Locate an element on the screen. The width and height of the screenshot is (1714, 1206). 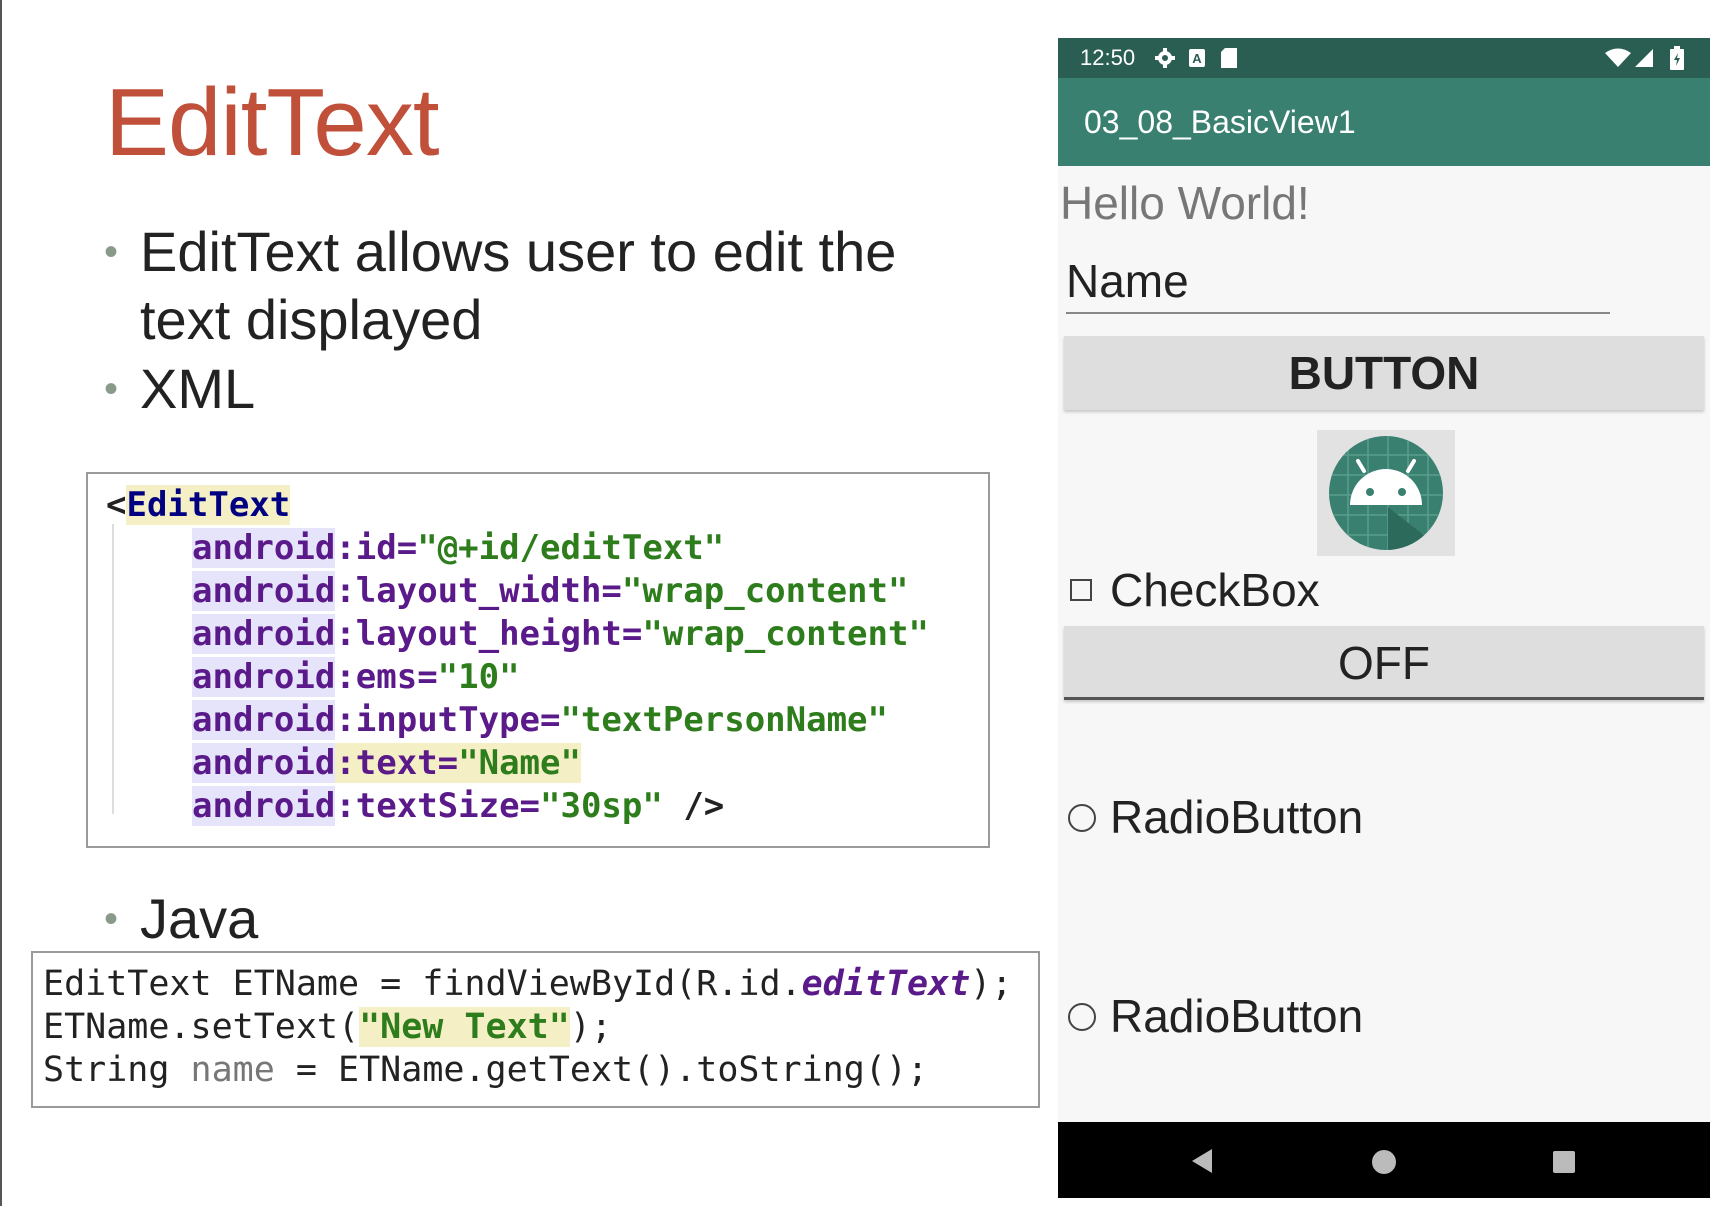
checkbox-box-icon is located at coordinates (1081, 590).